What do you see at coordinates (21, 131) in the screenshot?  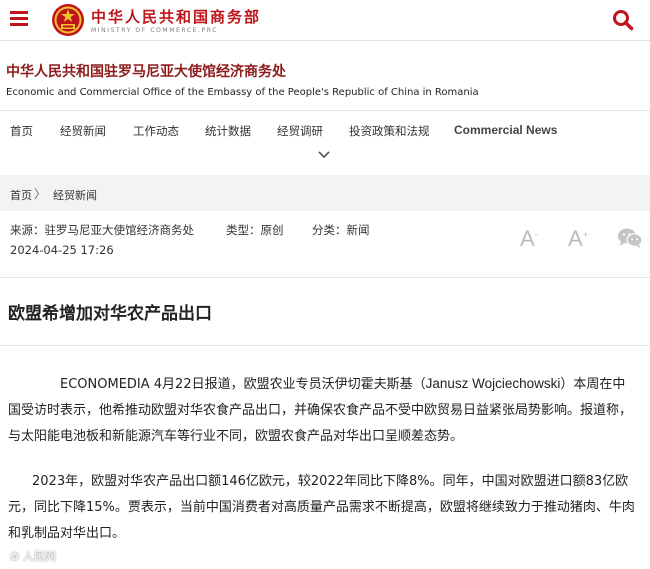 I see `nav-item-home: 首页` at bounding box center [21, 131].